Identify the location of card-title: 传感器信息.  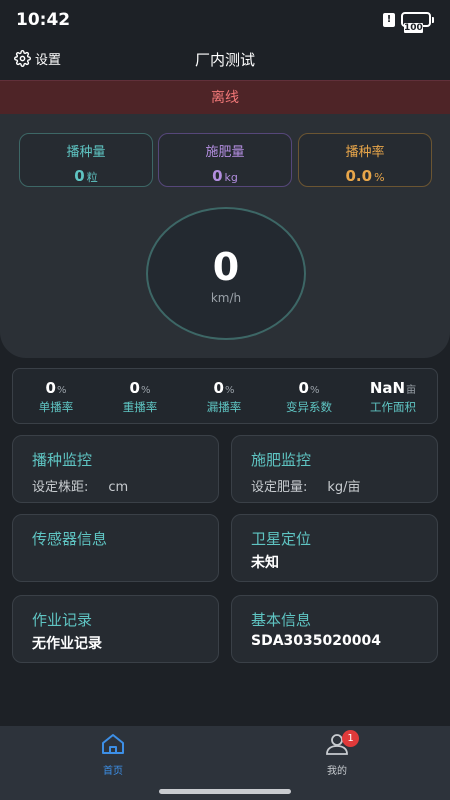
(70, 539).